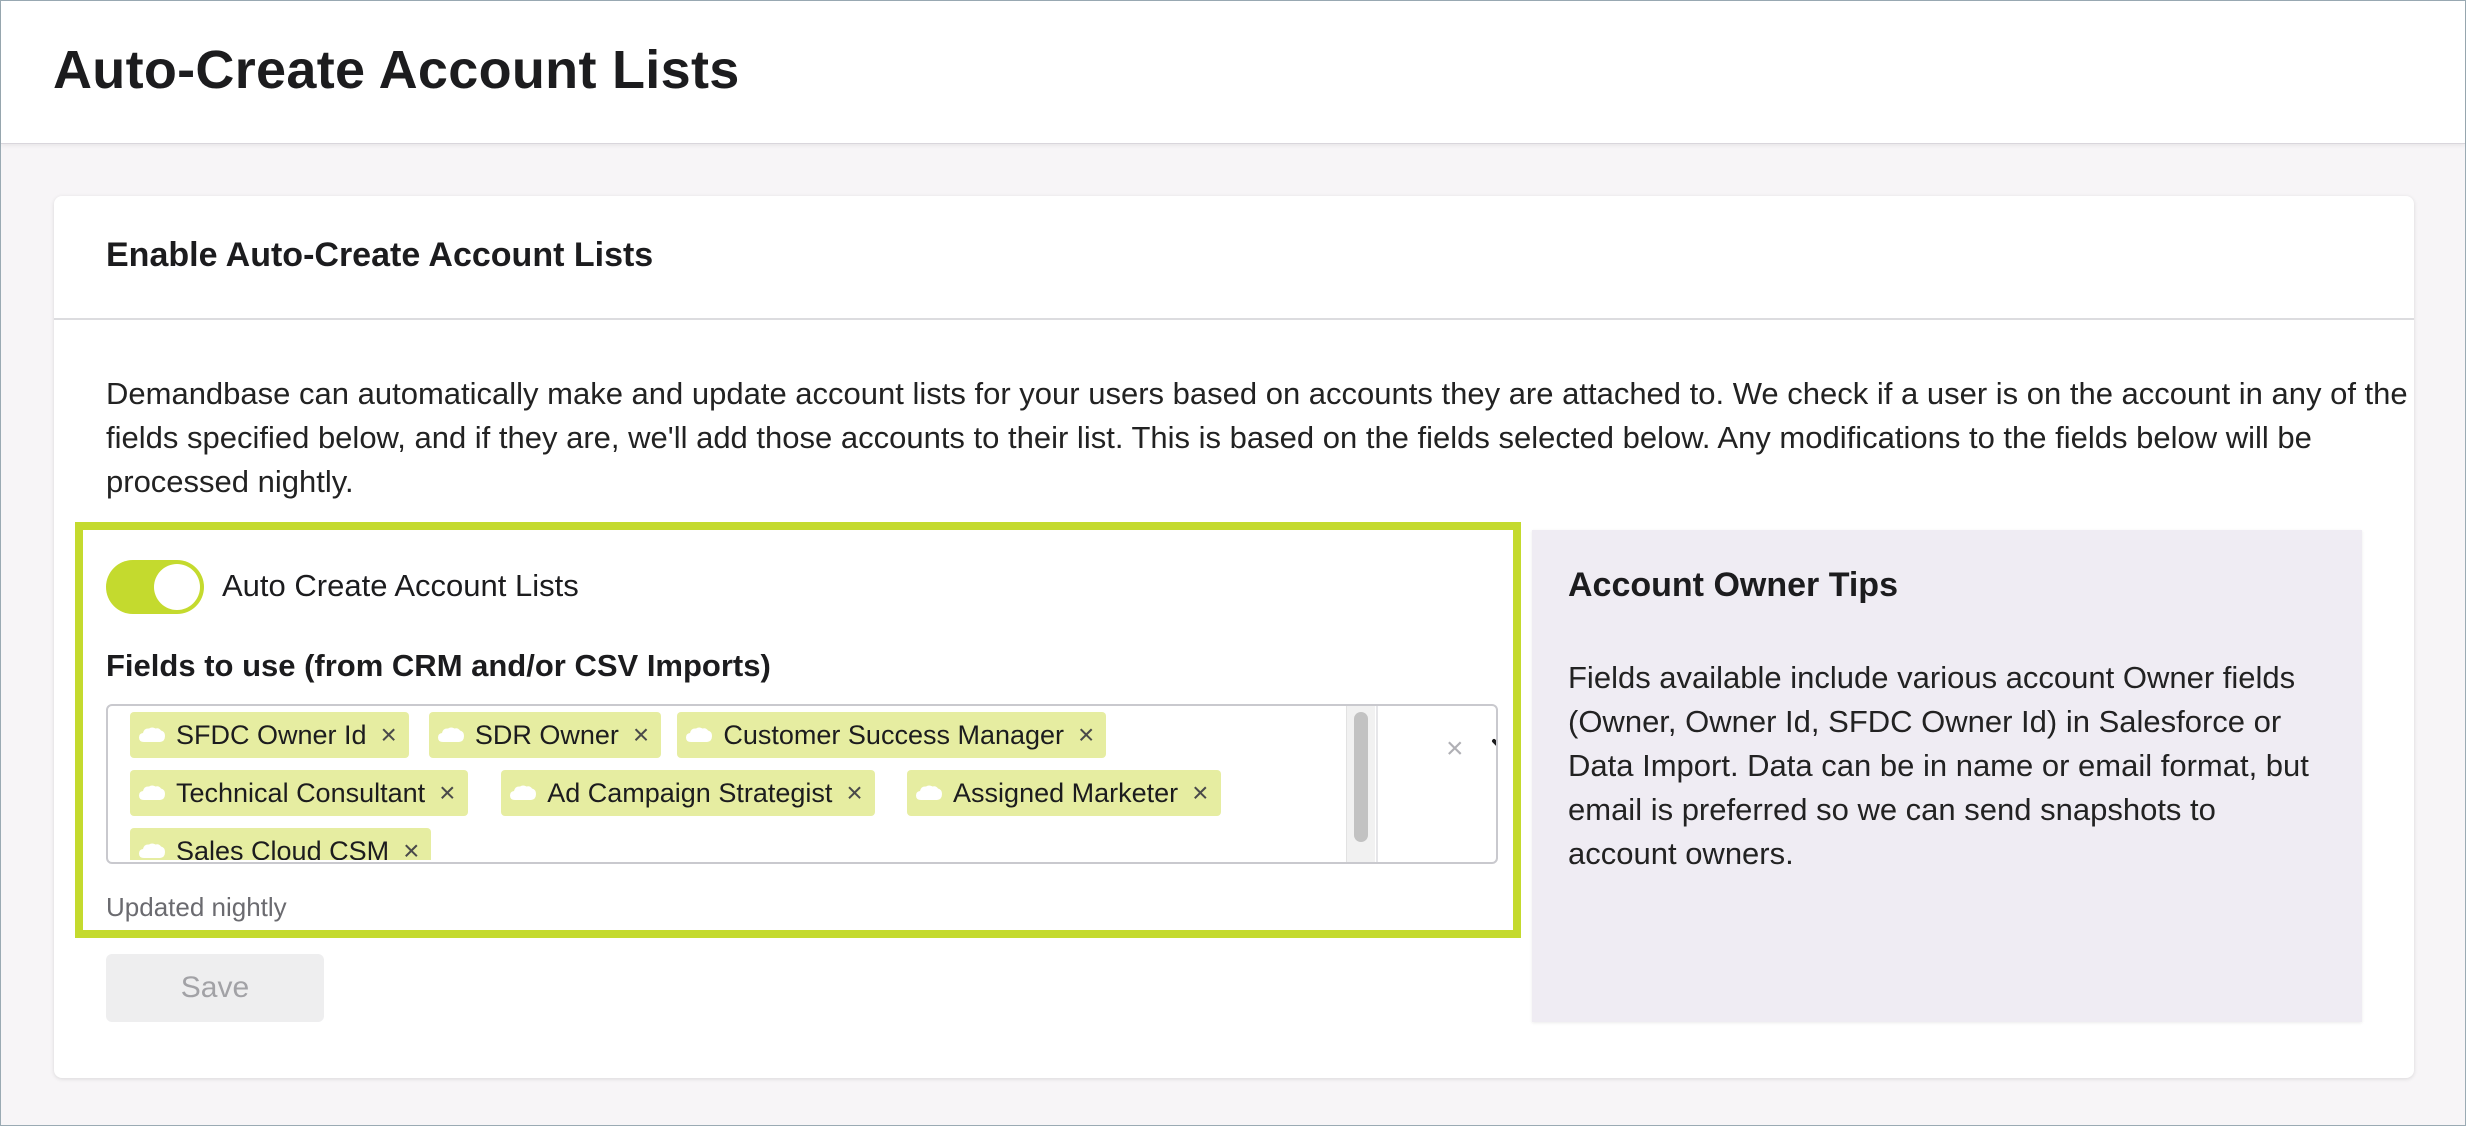 The height and width of the screenshot is (1126, 2466). I want to click on card-header: Enable Auto-Create Account Lists, so click(1234, 258).